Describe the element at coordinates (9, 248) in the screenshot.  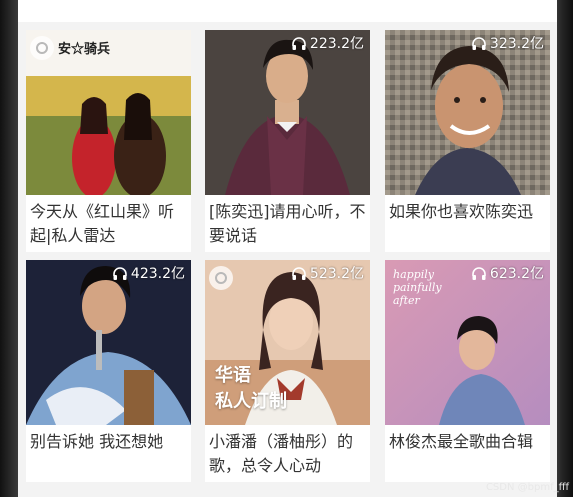
I see `screen-bezel-left` at that location.